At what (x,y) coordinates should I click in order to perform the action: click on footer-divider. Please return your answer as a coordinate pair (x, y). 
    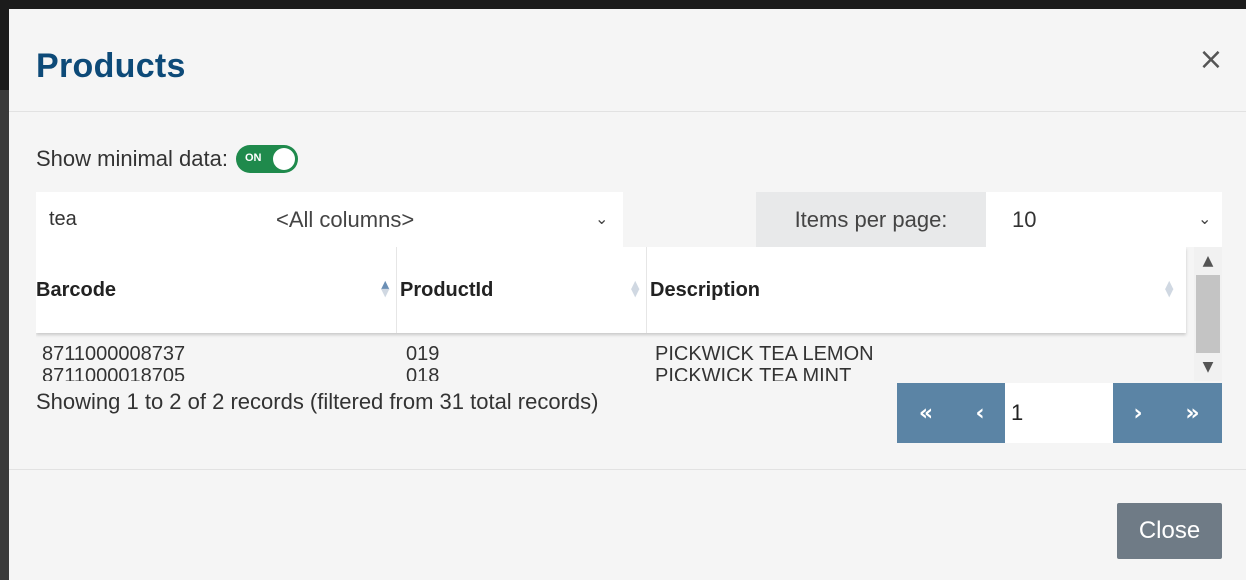
    Looking at the image, I should click on (627, 469).